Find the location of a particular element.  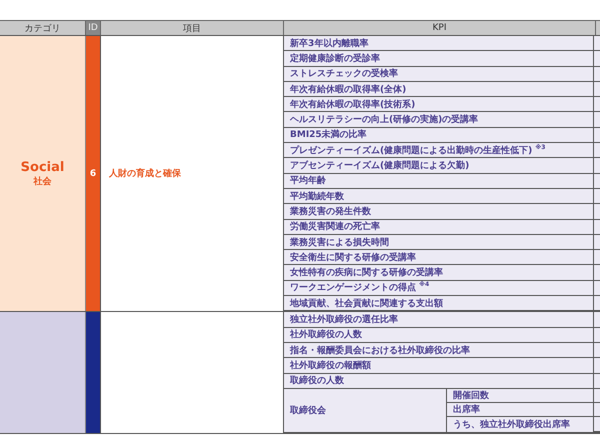

column-header: KPI is located at coordinates (440, 28).